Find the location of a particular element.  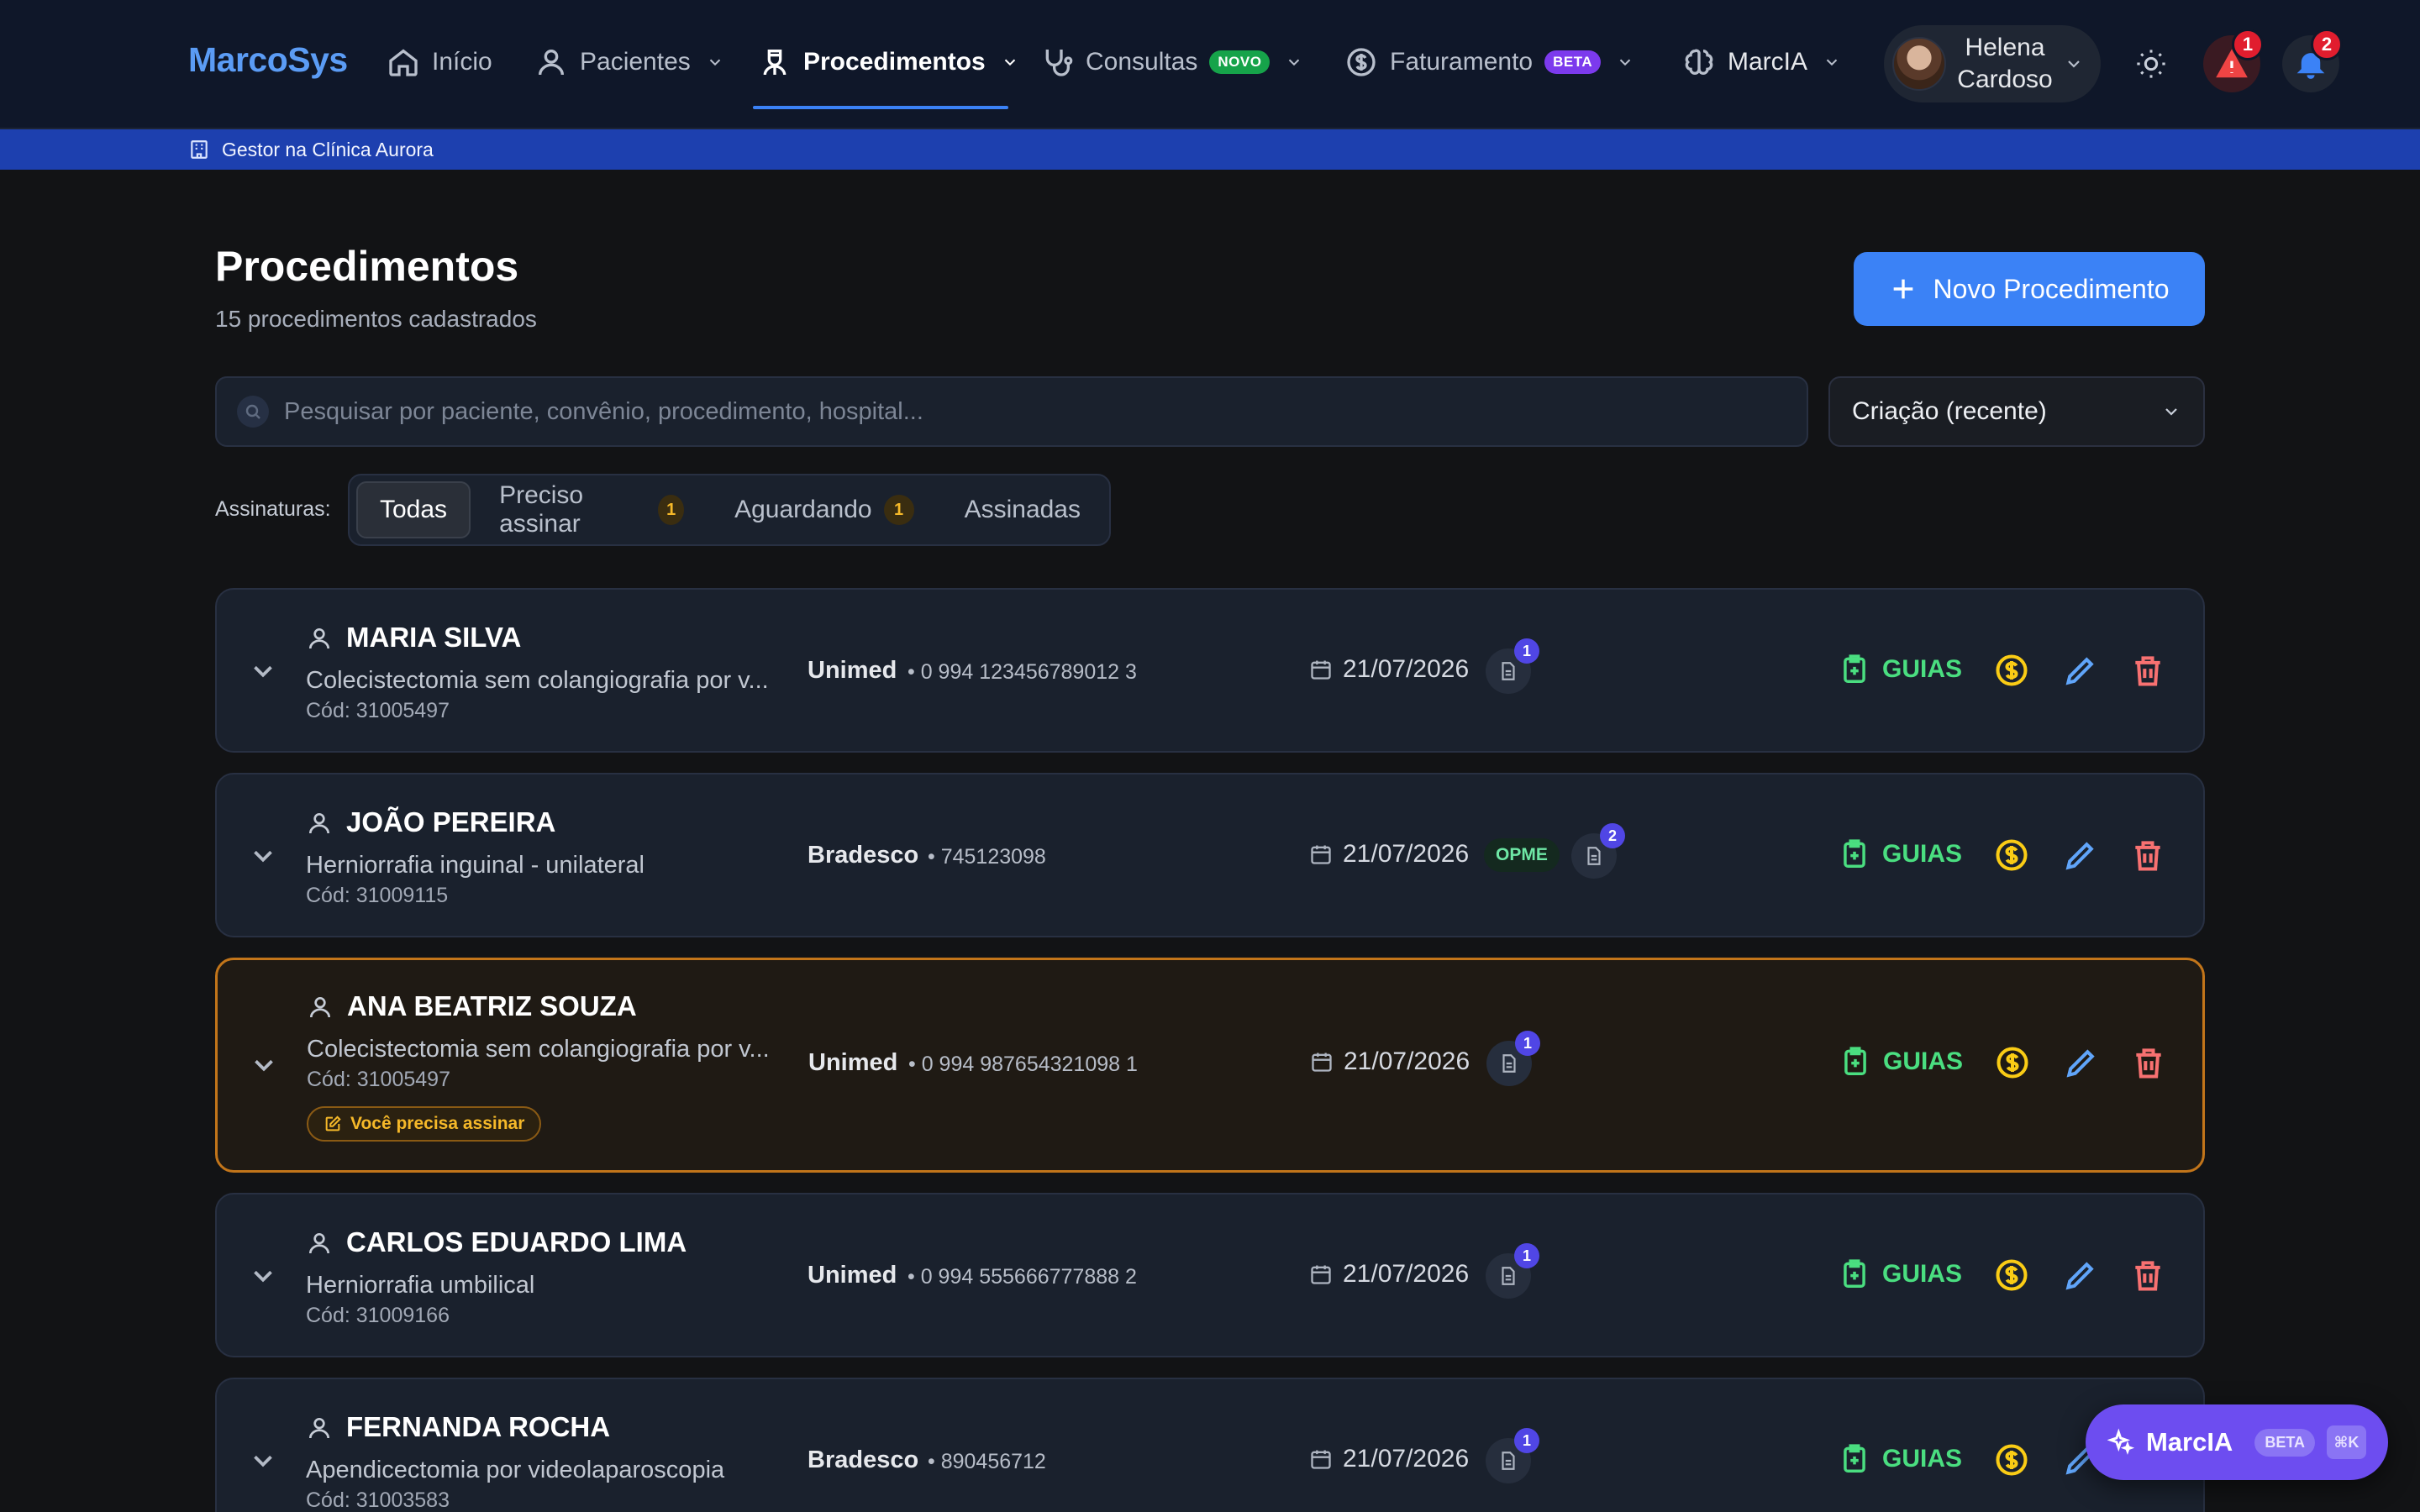

user-menu: Helena Cardoso is located at coordinates (1992, 63).